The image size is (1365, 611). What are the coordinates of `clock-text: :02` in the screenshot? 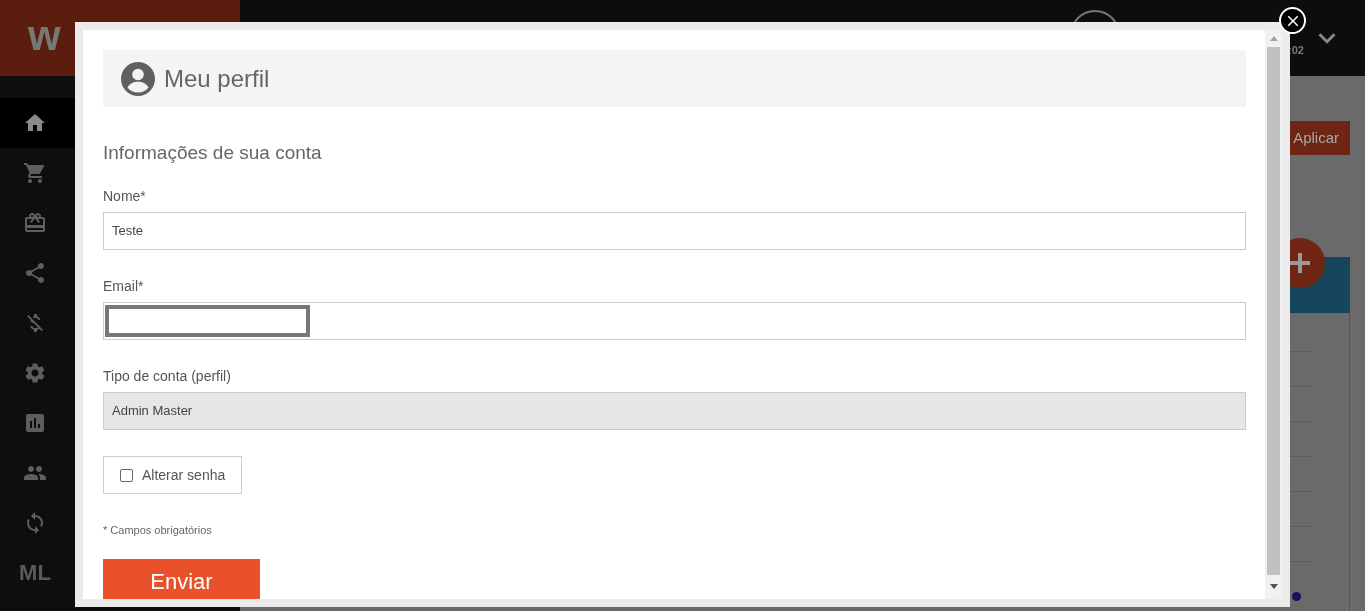 It's located at (1296, 50).